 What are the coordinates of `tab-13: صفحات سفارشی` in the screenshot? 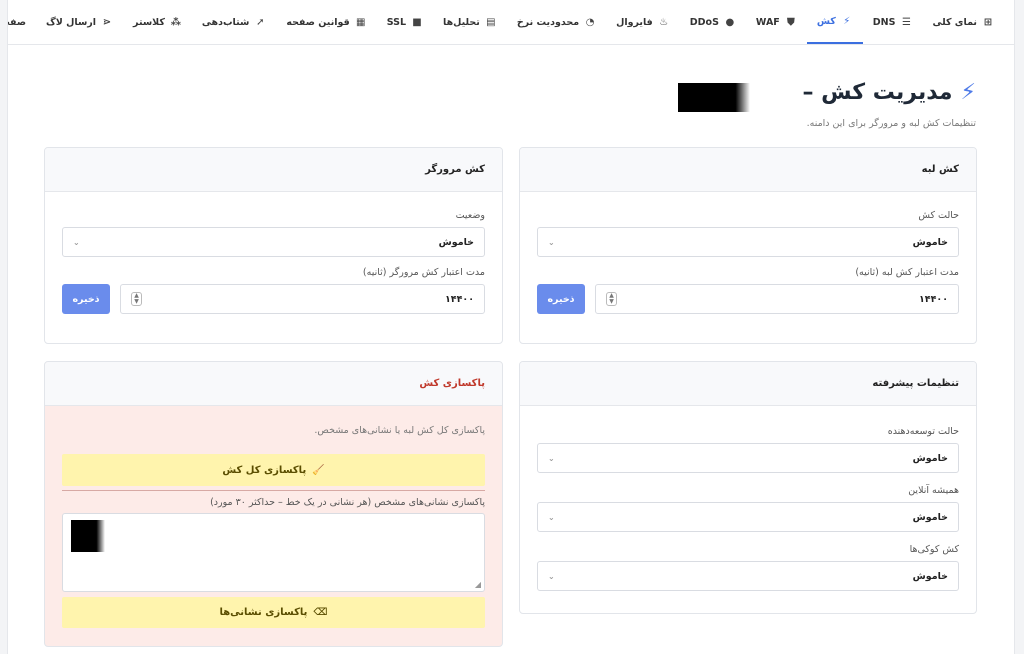 It's located at (22, 22).